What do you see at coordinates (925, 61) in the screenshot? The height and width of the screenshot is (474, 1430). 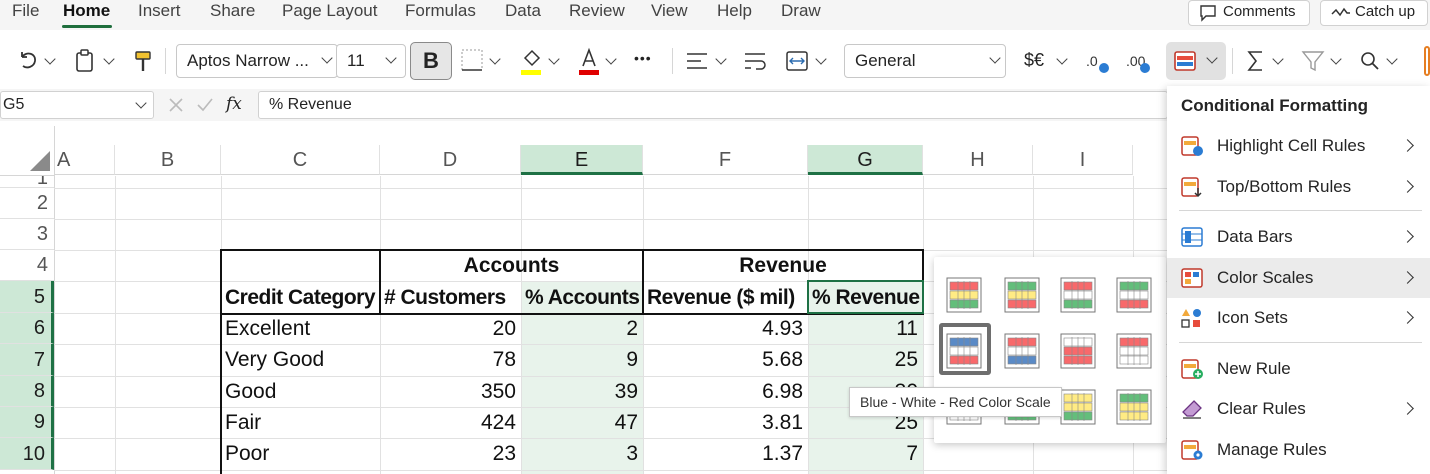 I see `number-format-dropdown: General` at bounding box center [925, 61].